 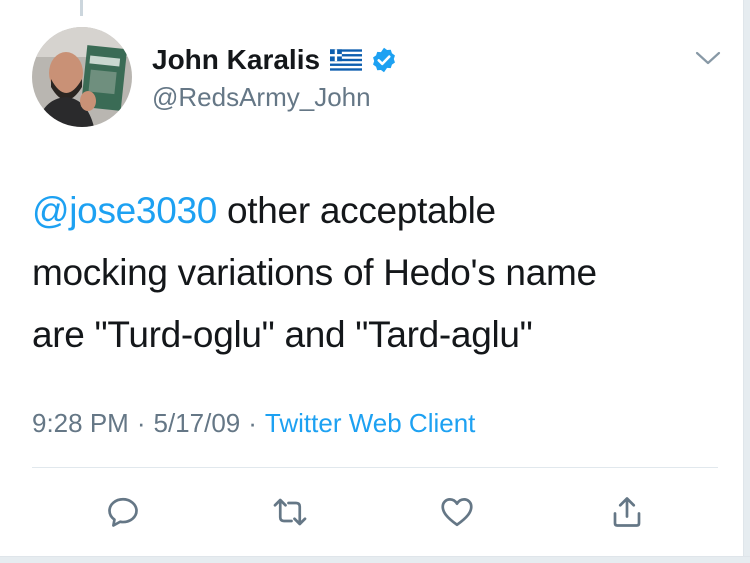 What do you see at coordinates (746, 281) in the screenshot?
I see `scrollbar-track` at bounding box center [746, 281].